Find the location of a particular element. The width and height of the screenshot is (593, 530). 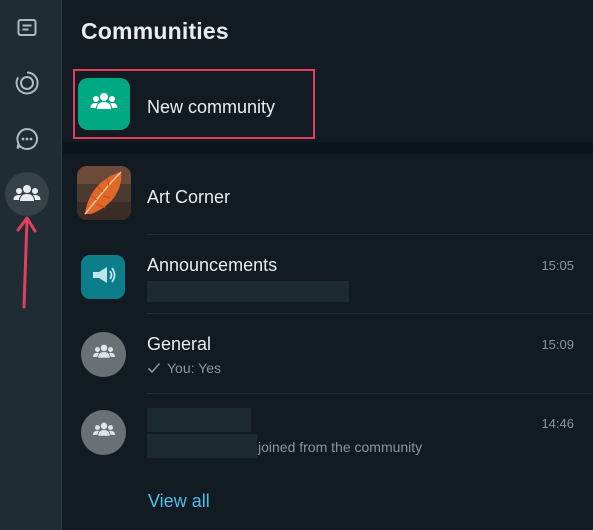

chat-preview: You: Yes is located at coordinates (184, 368).